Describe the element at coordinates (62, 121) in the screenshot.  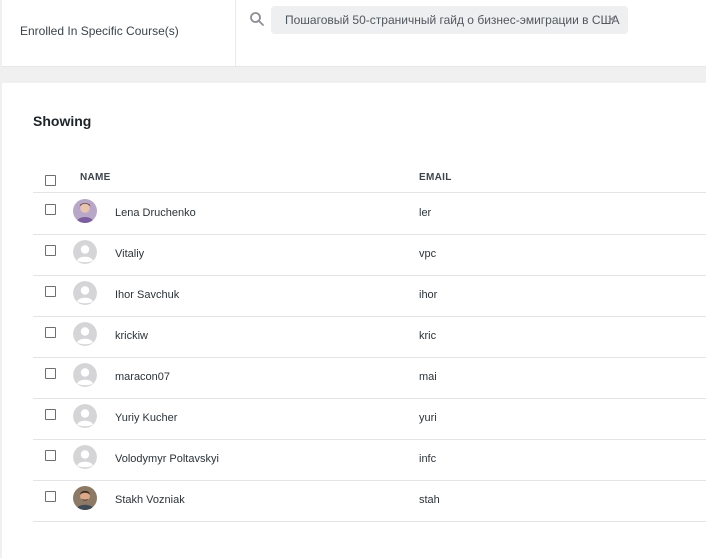
I see `table-heading: Showing` at that location.